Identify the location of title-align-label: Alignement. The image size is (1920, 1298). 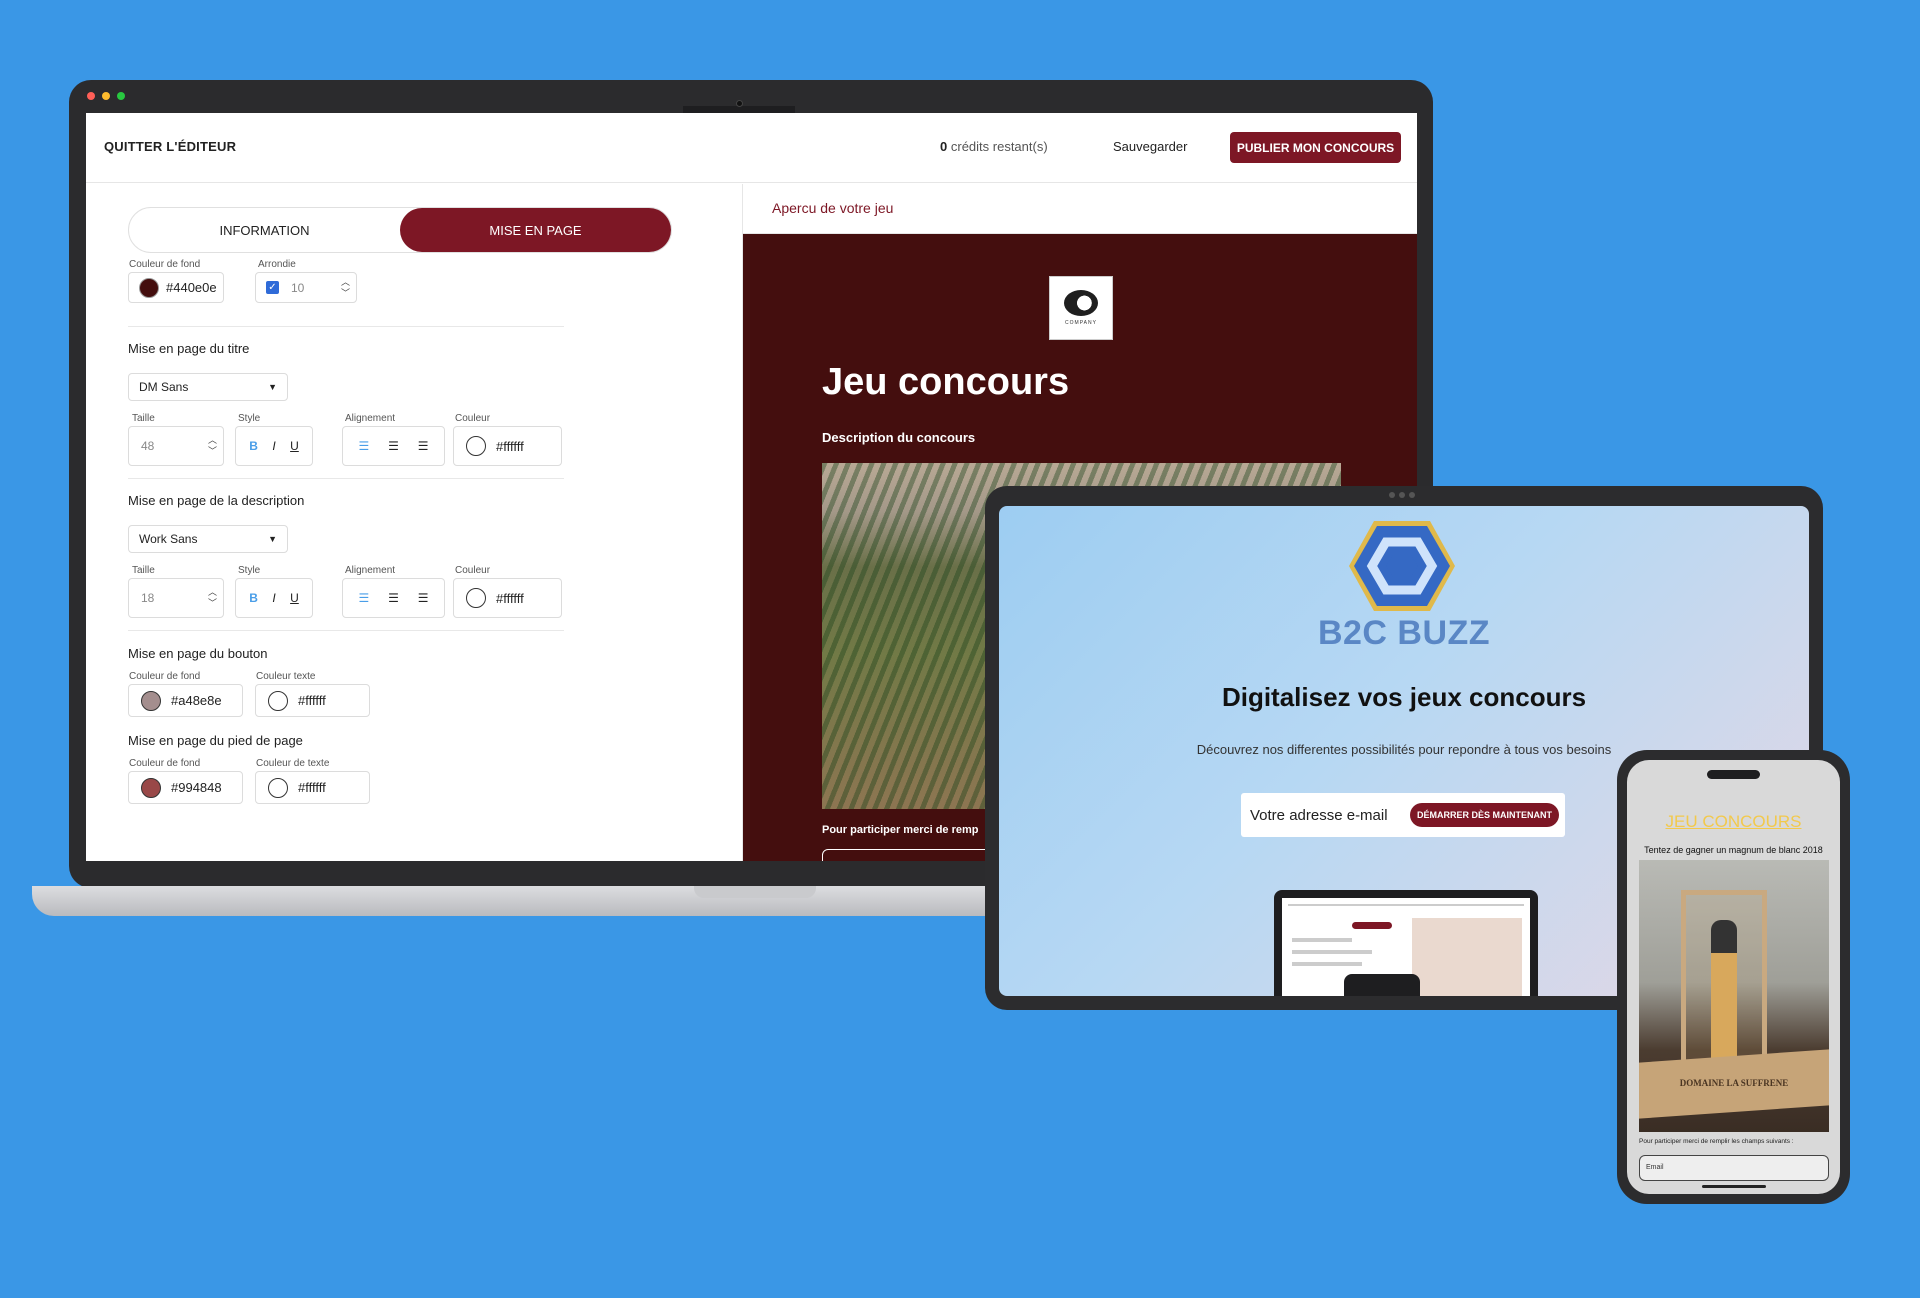
(370, 418).